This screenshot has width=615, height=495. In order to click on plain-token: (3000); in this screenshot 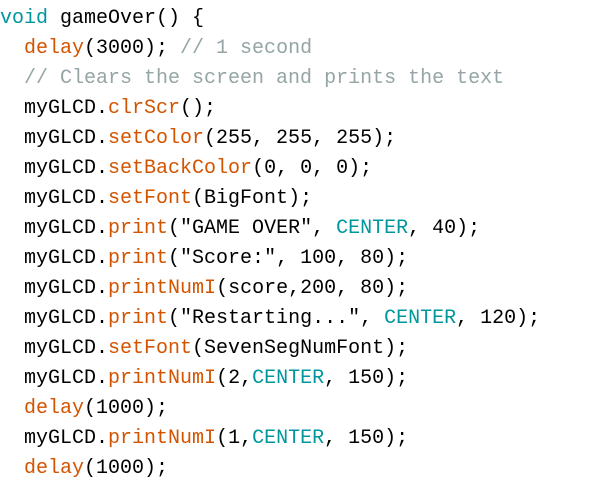, I will do `click(132, 48)`.